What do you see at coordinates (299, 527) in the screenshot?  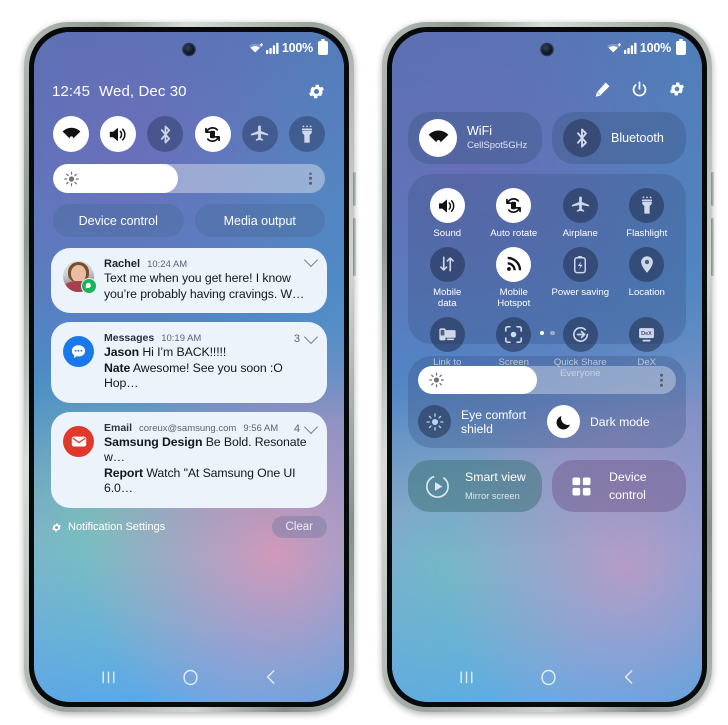 I see `clear-button: Clear` at bounding box center [299, 527].